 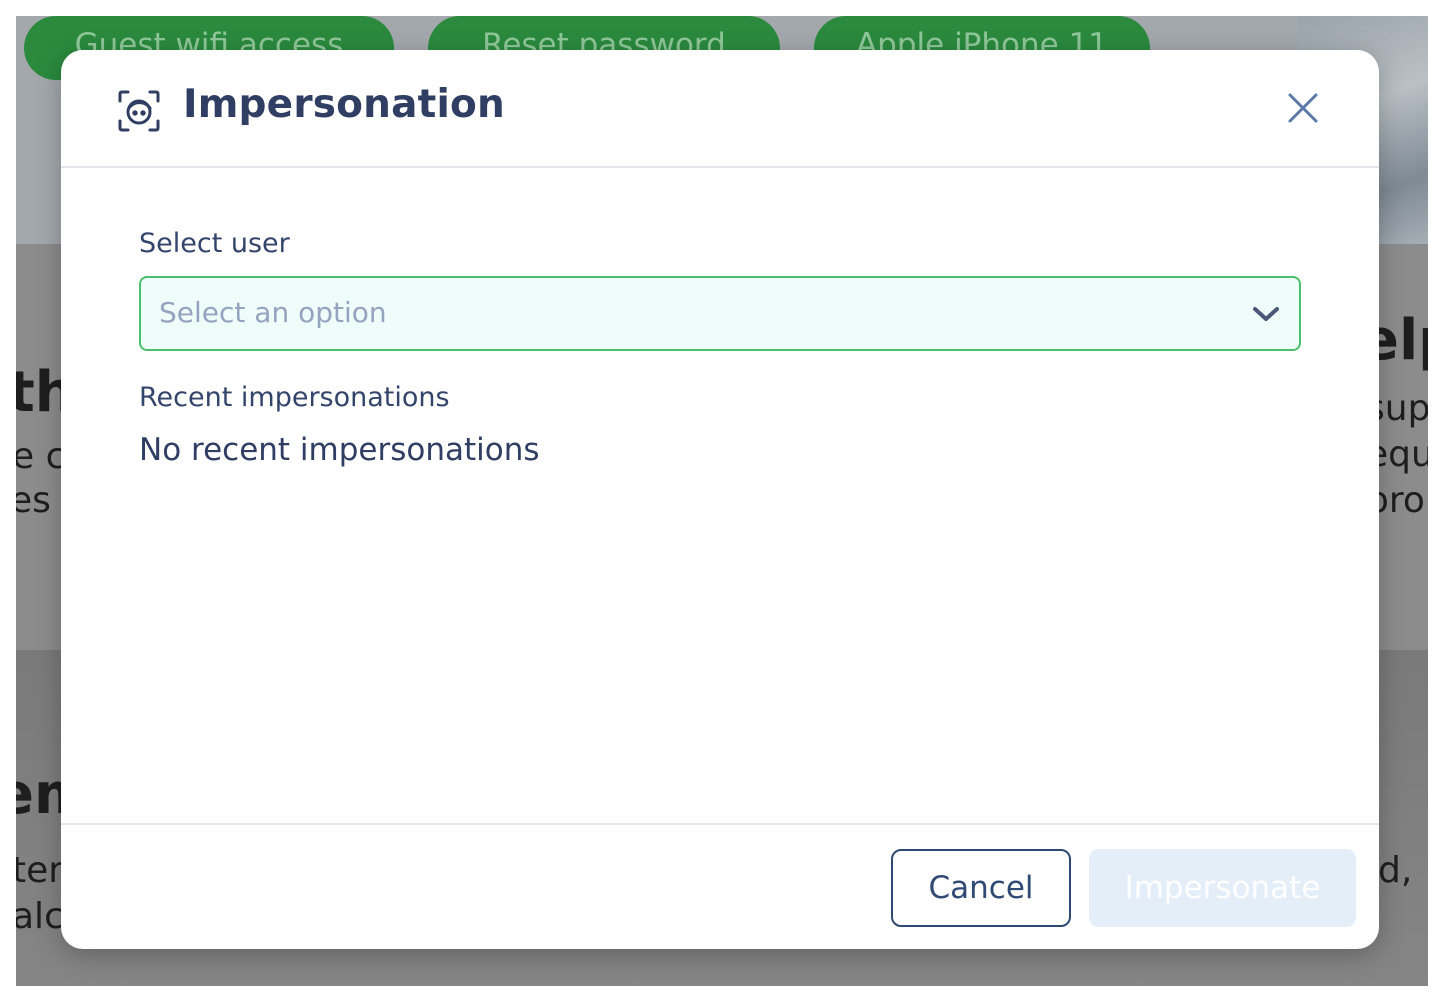 I want to click on background-card-text-left: alc, so click(x=40, y=916).